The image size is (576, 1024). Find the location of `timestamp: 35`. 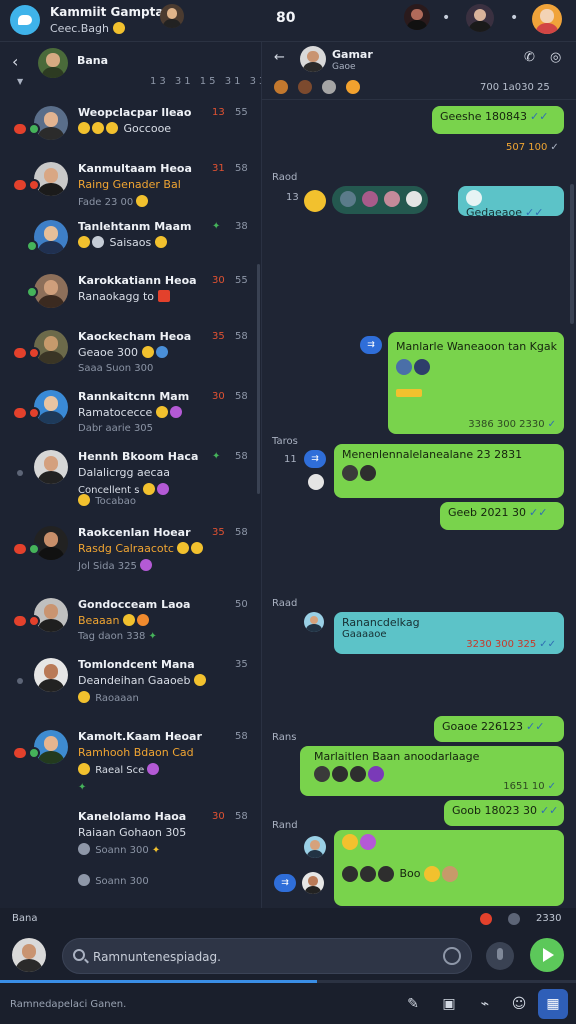

timestamp: 35 is located at coordinates (241, 664).